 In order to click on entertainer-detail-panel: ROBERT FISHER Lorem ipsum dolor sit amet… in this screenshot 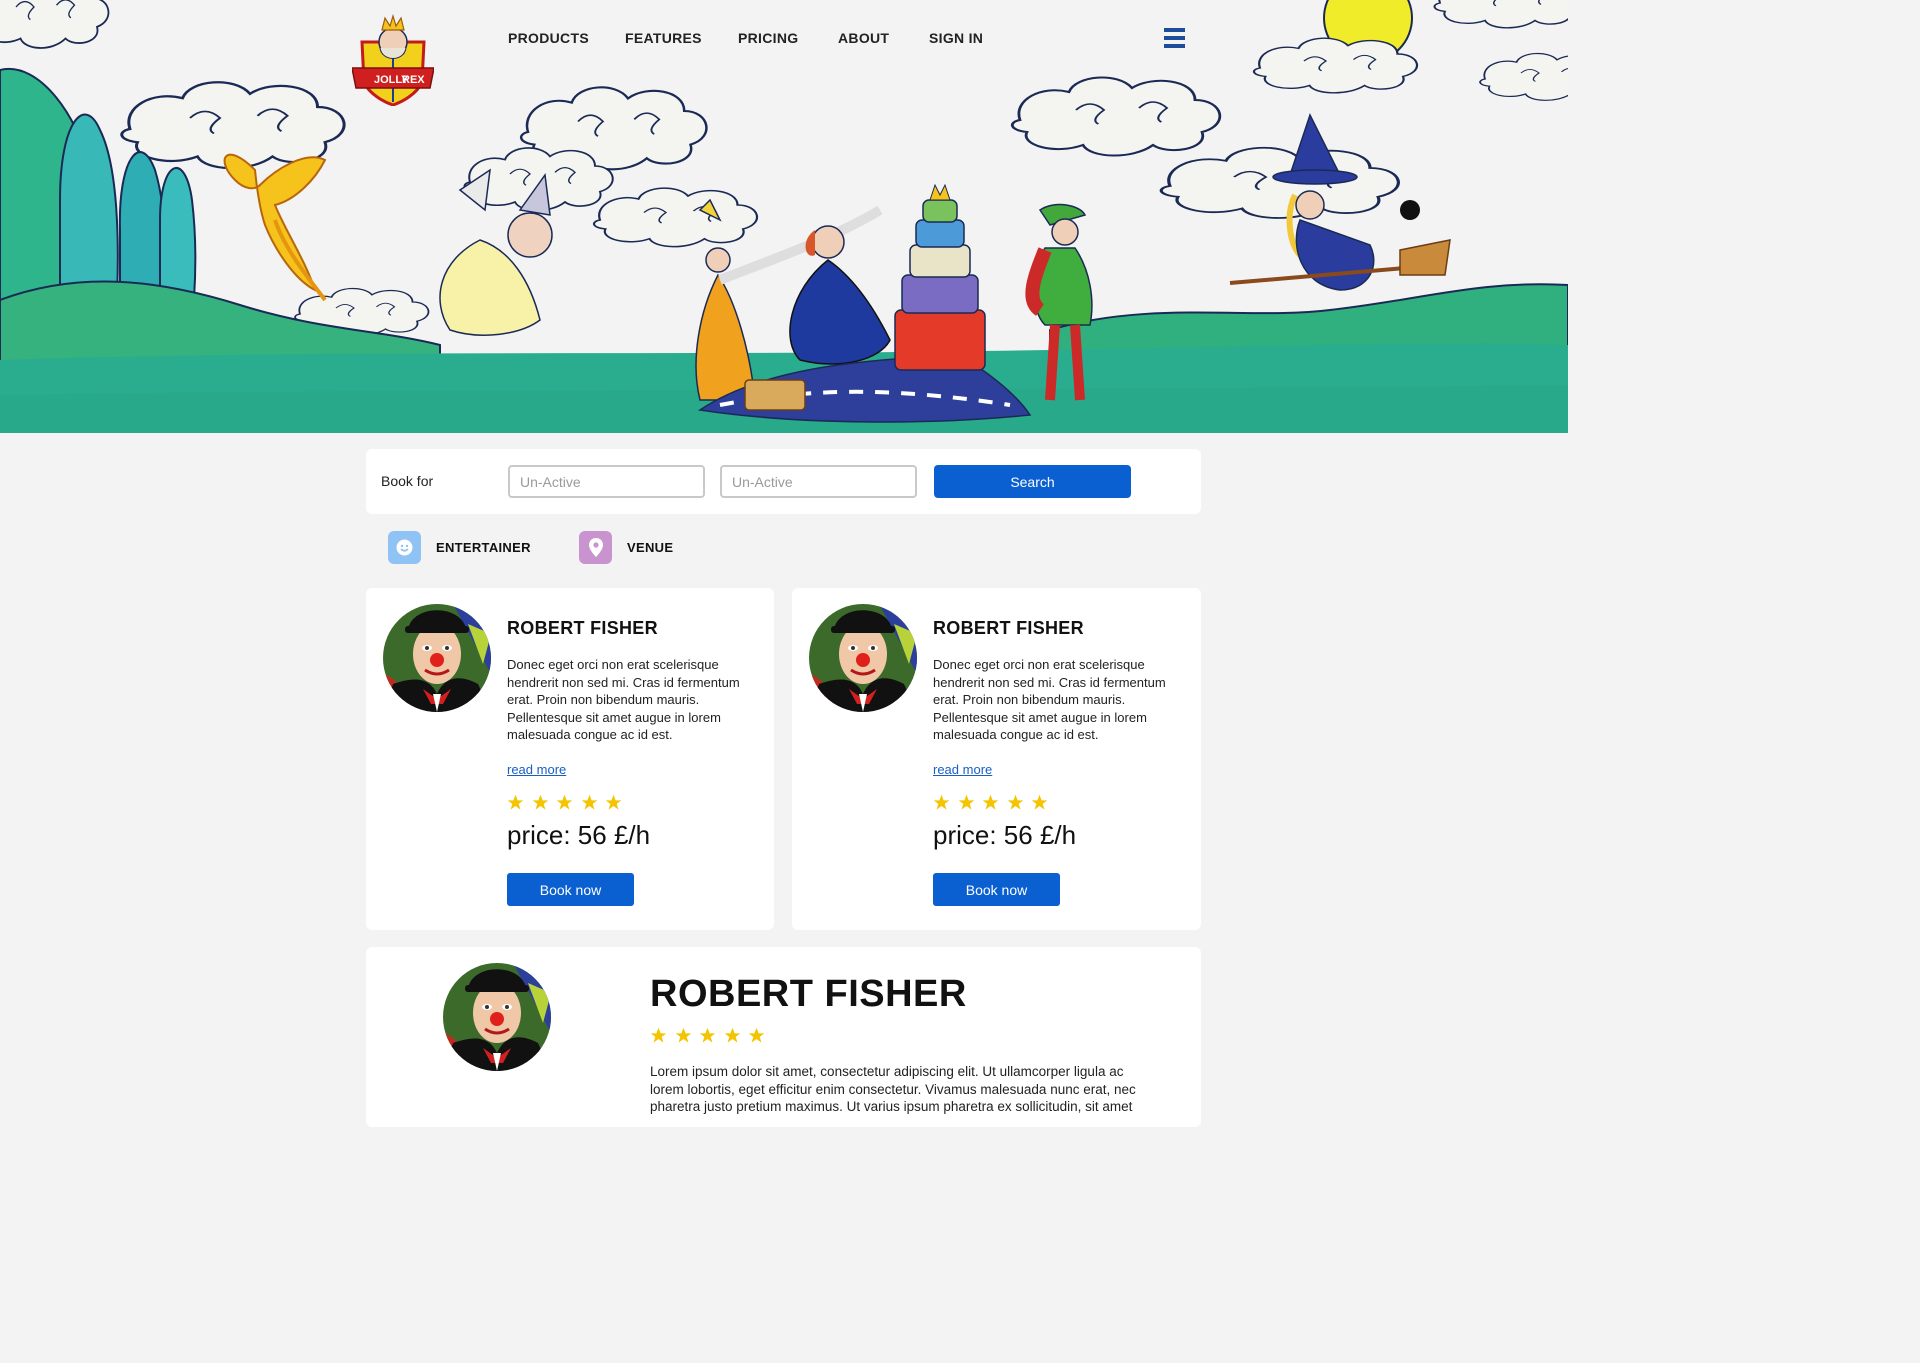, I will do `click(783, 1037)`.